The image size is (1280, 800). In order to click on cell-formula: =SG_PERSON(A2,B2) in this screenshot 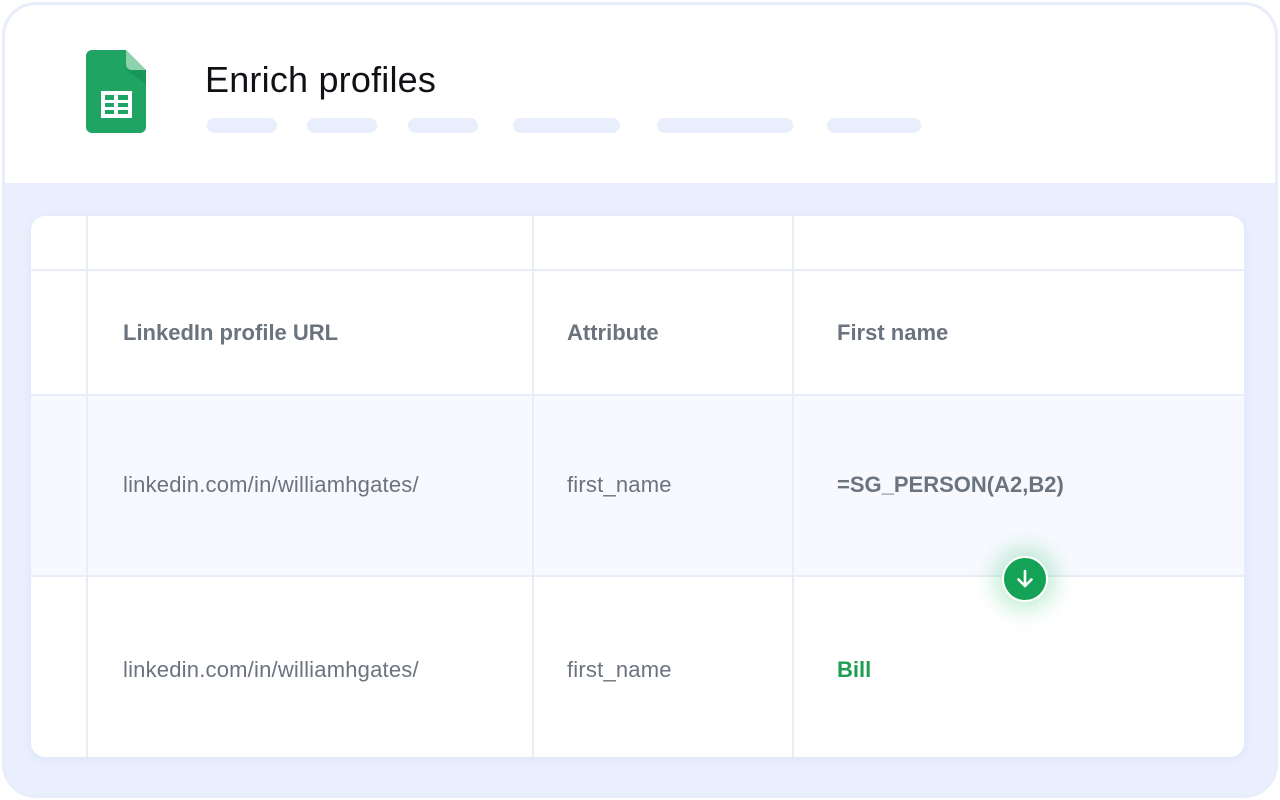, I will do `click(950, 485)`.